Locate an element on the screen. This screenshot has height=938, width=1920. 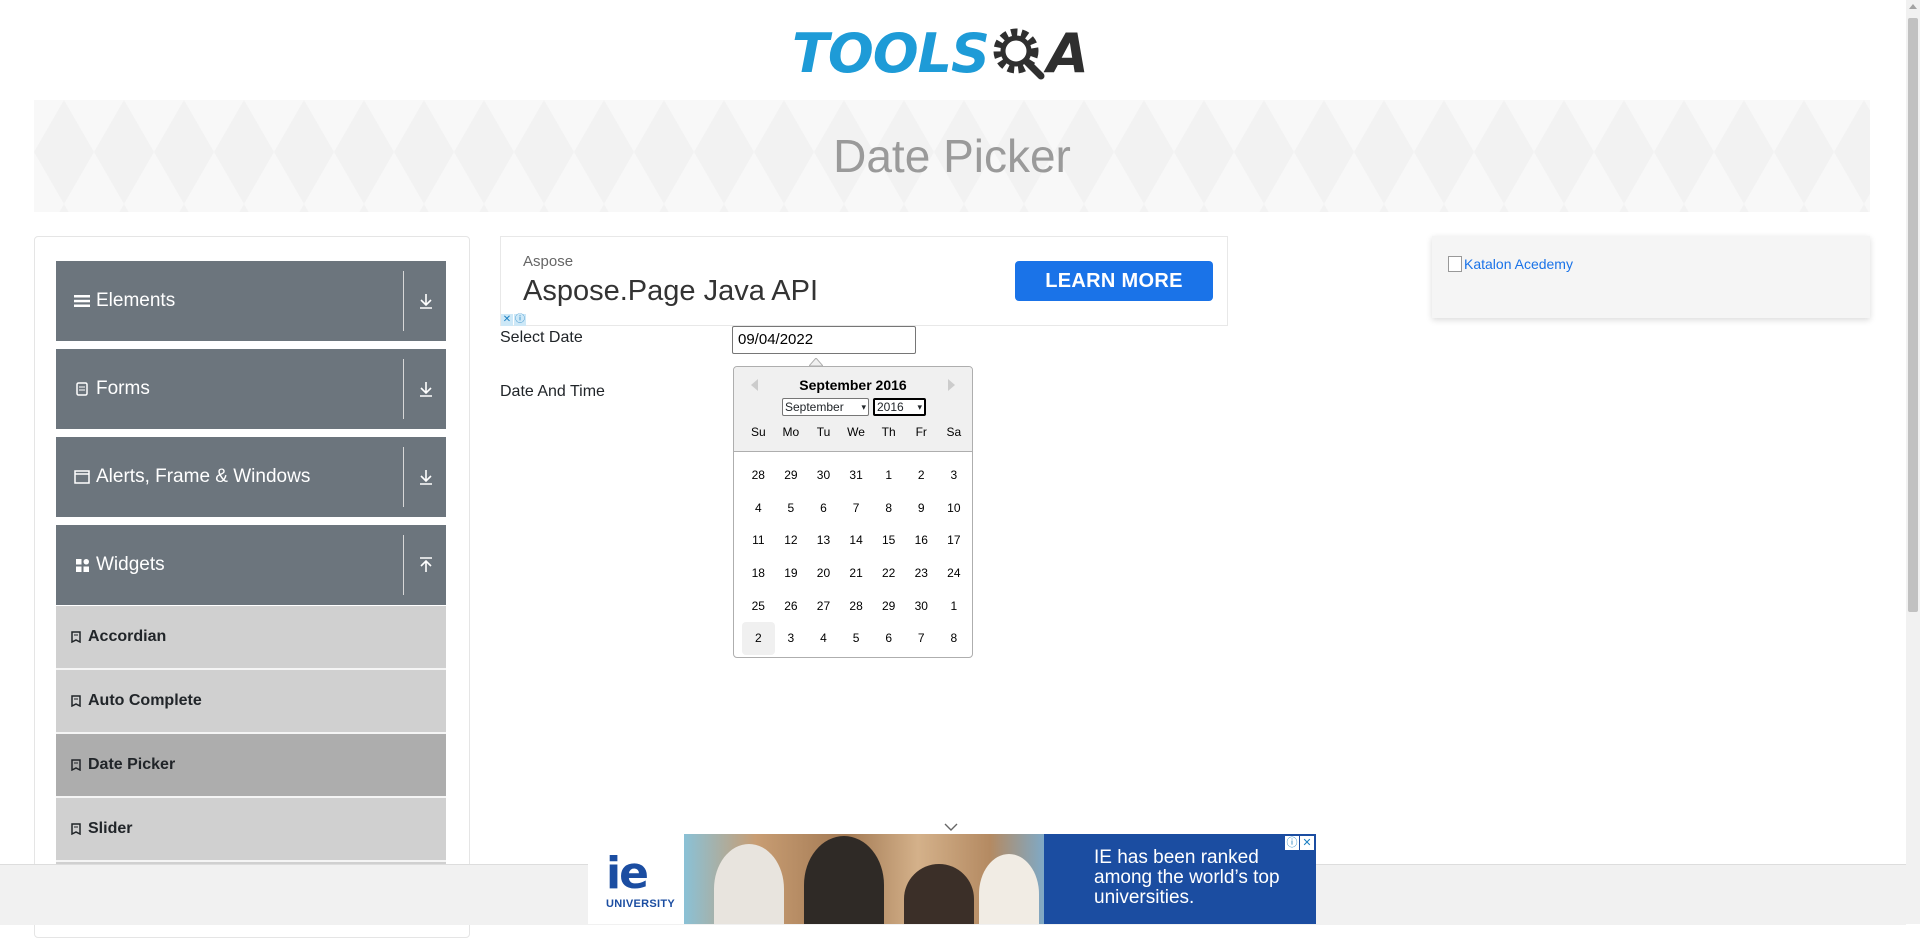
window-icon is located at coordinates (82, 477).